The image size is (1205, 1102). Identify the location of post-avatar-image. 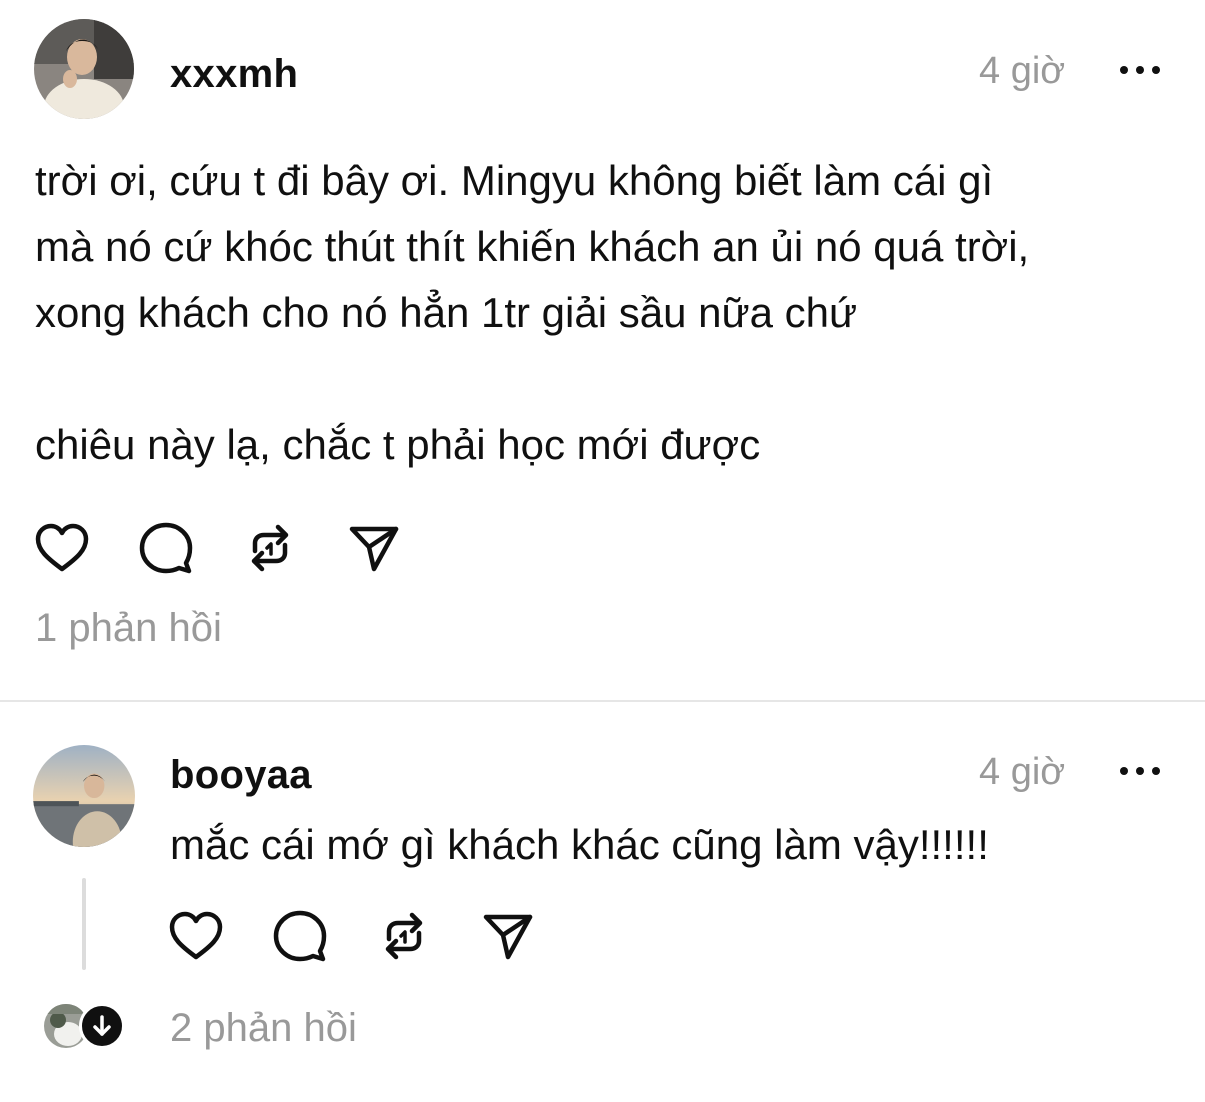
(84, 69).